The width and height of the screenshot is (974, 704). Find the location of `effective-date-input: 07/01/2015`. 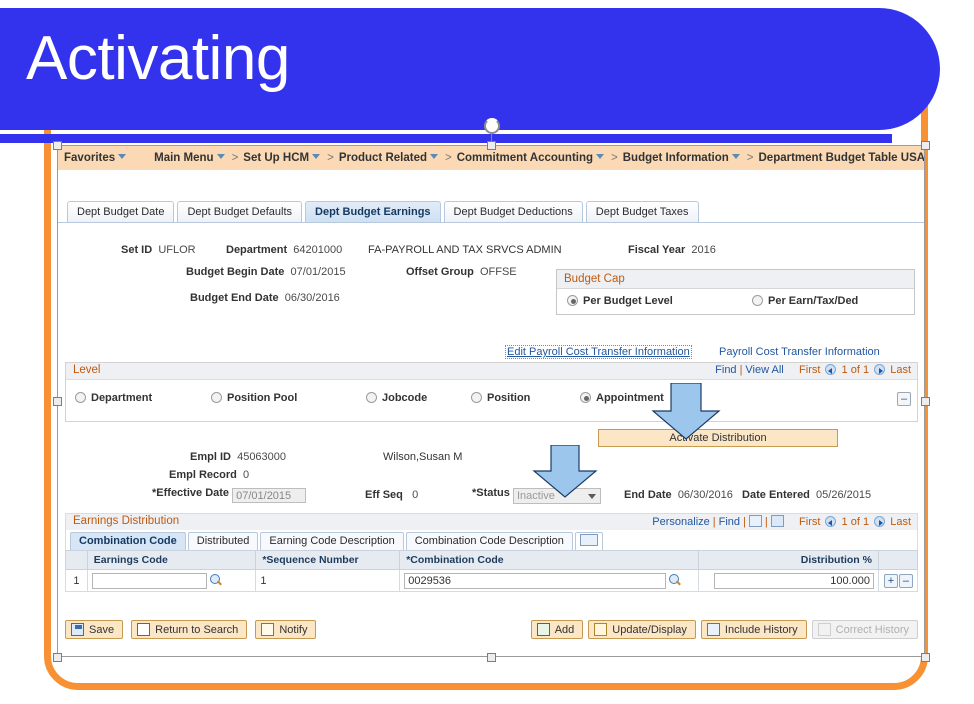

effective-date-input: 07/01/2015 is located at coordinates (269, 495).